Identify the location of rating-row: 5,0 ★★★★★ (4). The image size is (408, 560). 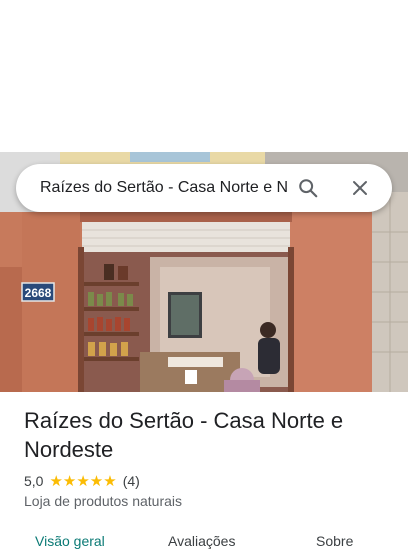
(82, 481).